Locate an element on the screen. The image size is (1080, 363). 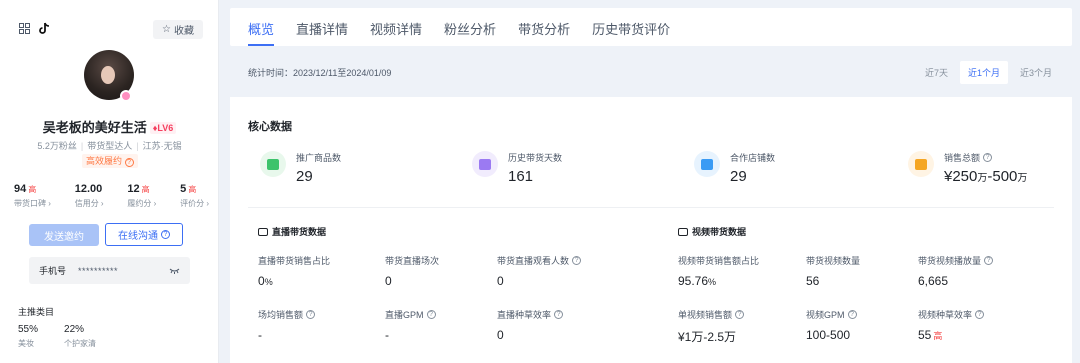
metric-video-gpm: 视频GPM? 100-500 is located at coordinates (831, 325).